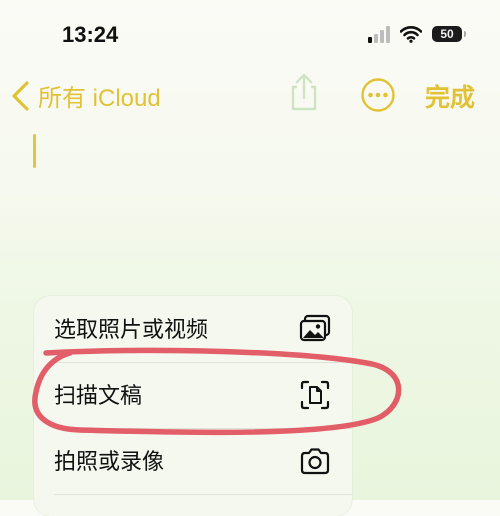 The image size is (500, 516). I want to click on status-time: 13:24, so click(90, 34).